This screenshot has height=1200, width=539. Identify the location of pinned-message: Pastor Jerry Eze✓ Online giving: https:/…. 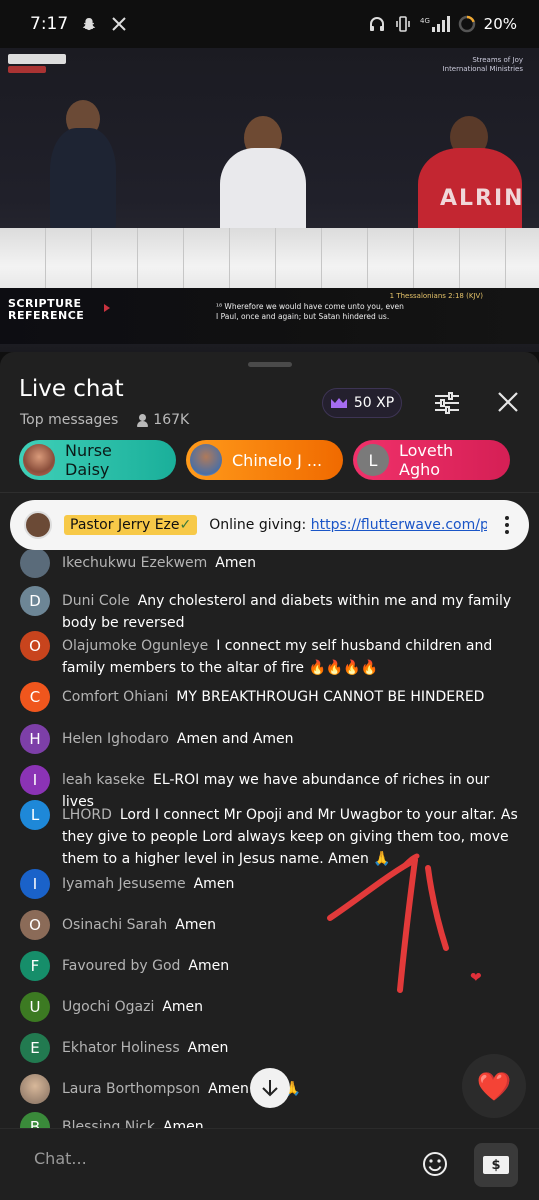
(269, 525).